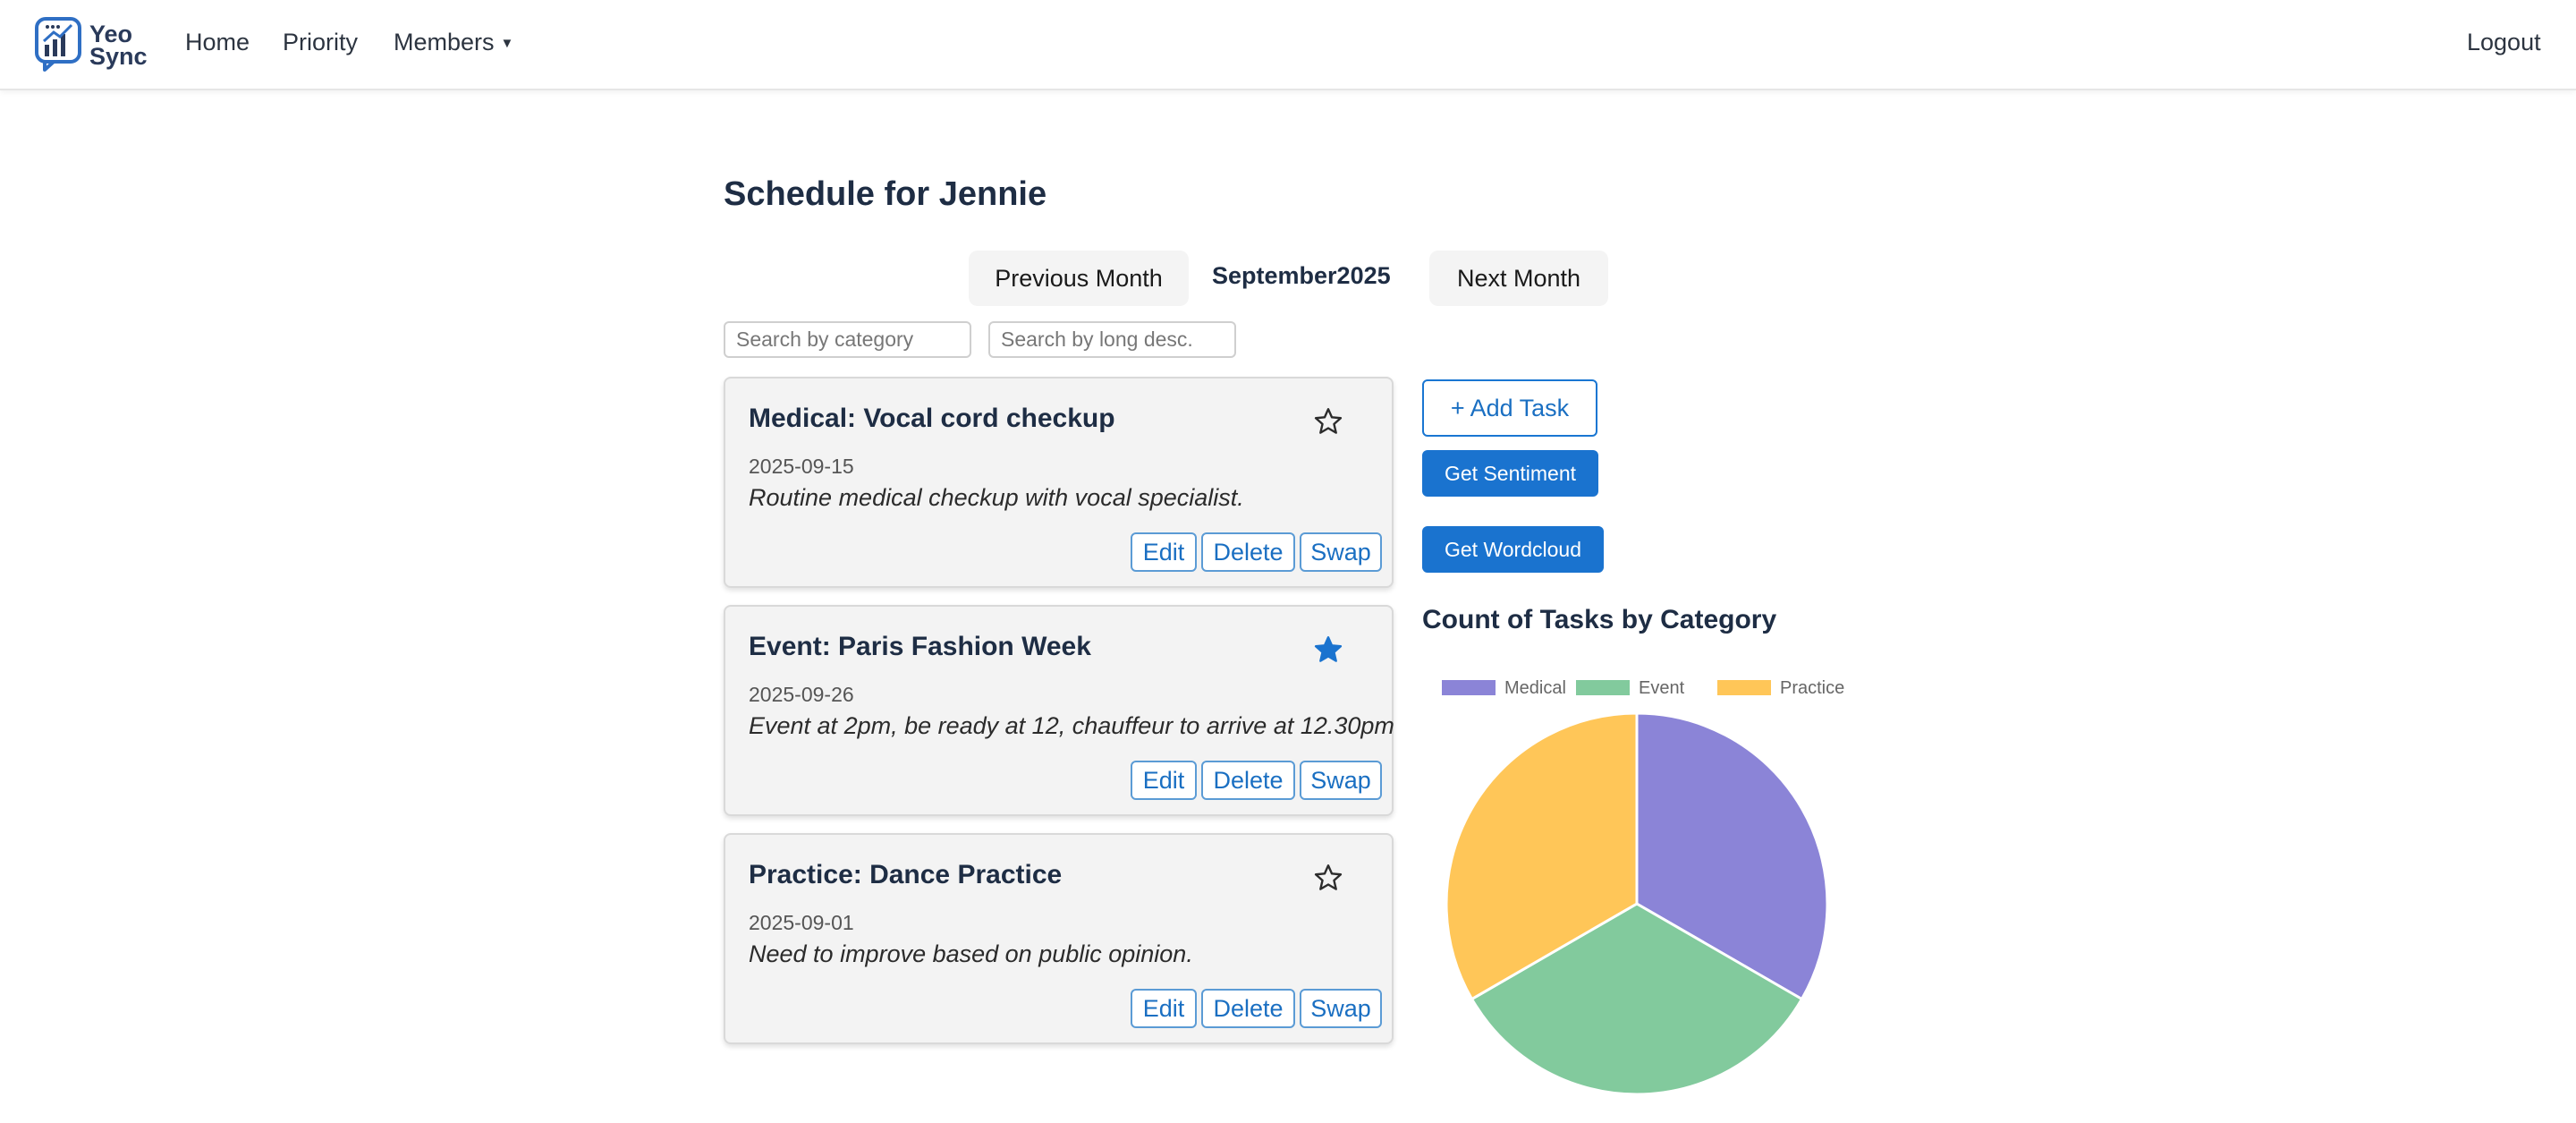 Image resolution: width=2576 pixels, height=1123 pixels. I want to click on navbar: Yeo Sync Home Priority Members ▼ Logout, so click(1288, 45).